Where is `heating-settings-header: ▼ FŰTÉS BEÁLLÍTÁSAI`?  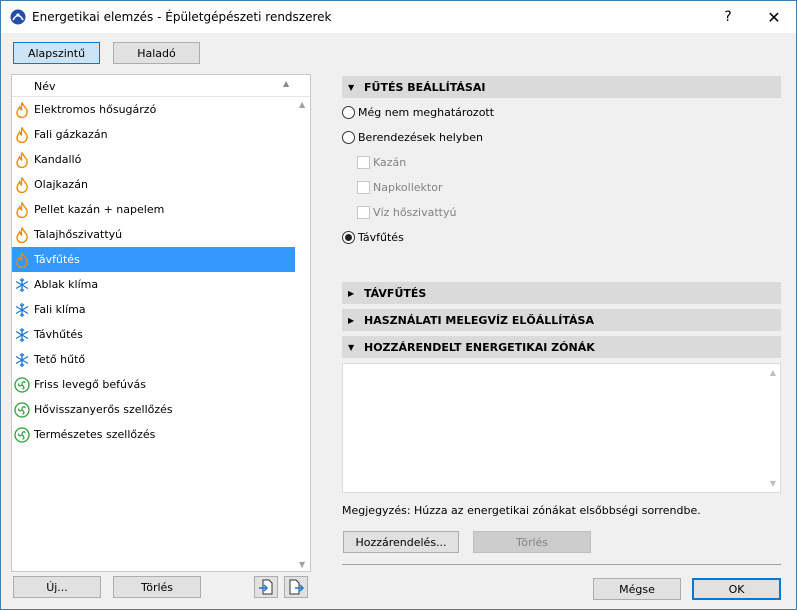 heating-settings-header: ▼ FŰTÉS BEÁLLÍTÁSAI is located at coordinates (561, 87).